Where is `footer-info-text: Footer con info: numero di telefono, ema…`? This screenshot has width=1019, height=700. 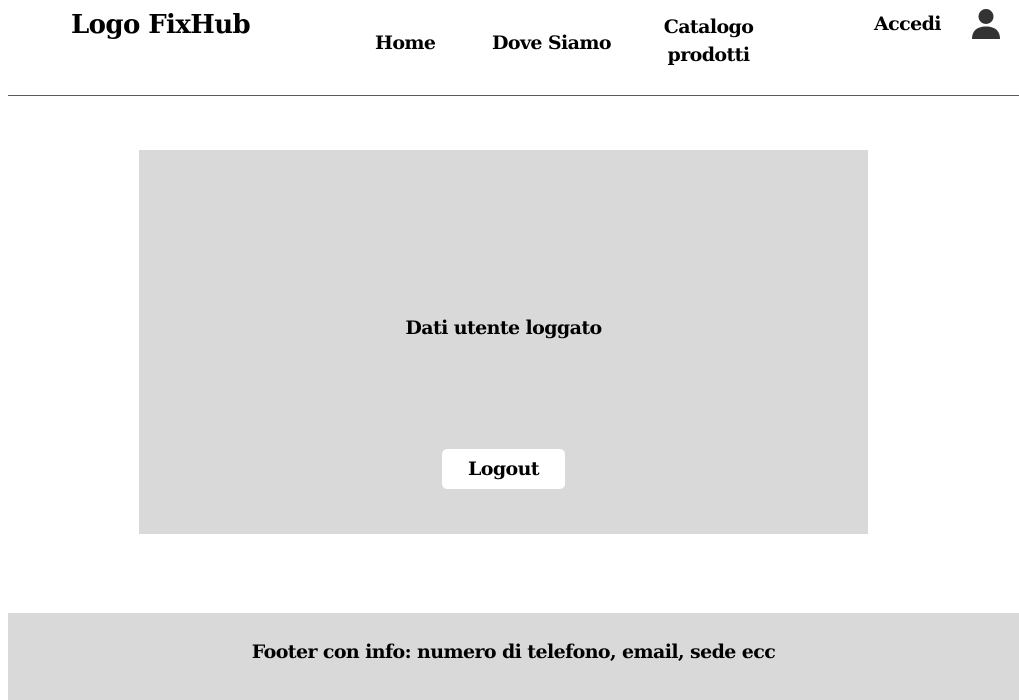
footer-info-text: Footer con info: numero di telefono, ema… is located at coordinates (513, 652).